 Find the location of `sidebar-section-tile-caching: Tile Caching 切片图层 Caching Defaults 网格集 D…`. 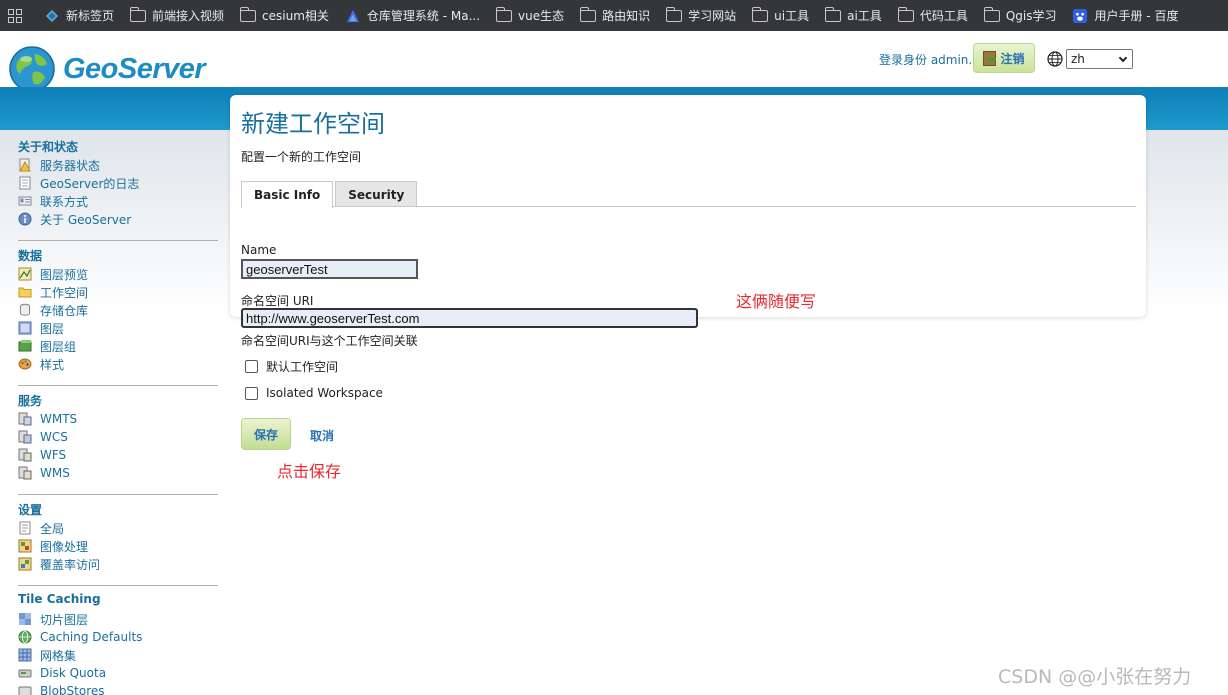

sidebar-section-tile-caching: Tile Caching 切片图层 Caching Defaults 网格集 D… is located at coordinates (118, 643).